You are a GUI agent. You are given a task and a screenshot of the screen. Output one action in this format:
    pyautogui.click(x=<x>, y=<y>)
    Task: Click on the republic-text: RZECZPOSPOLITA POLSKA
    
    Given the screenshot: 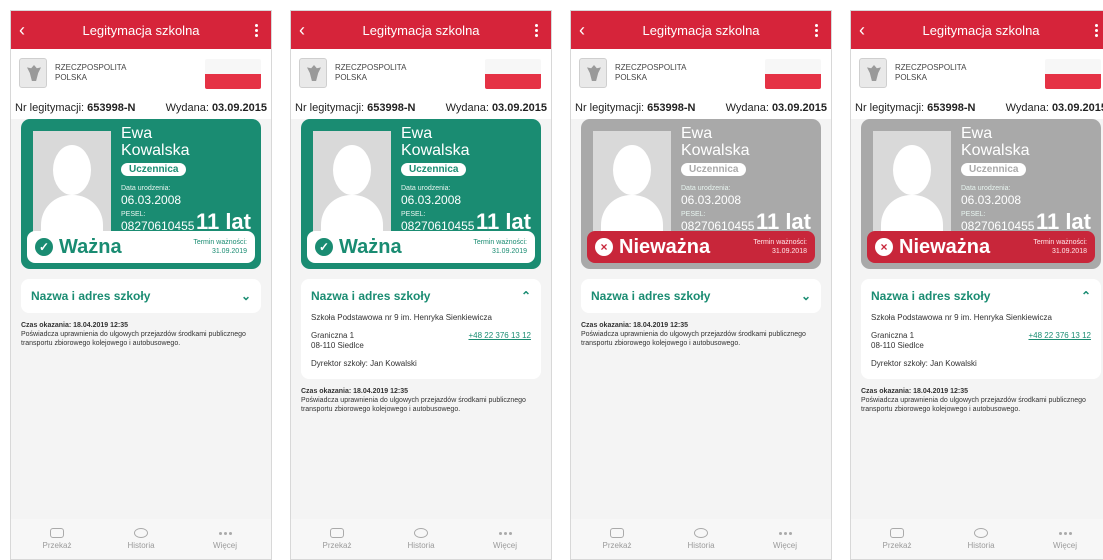 What is the action you would take?
    pyautogui.click(x=651, y=72)
    